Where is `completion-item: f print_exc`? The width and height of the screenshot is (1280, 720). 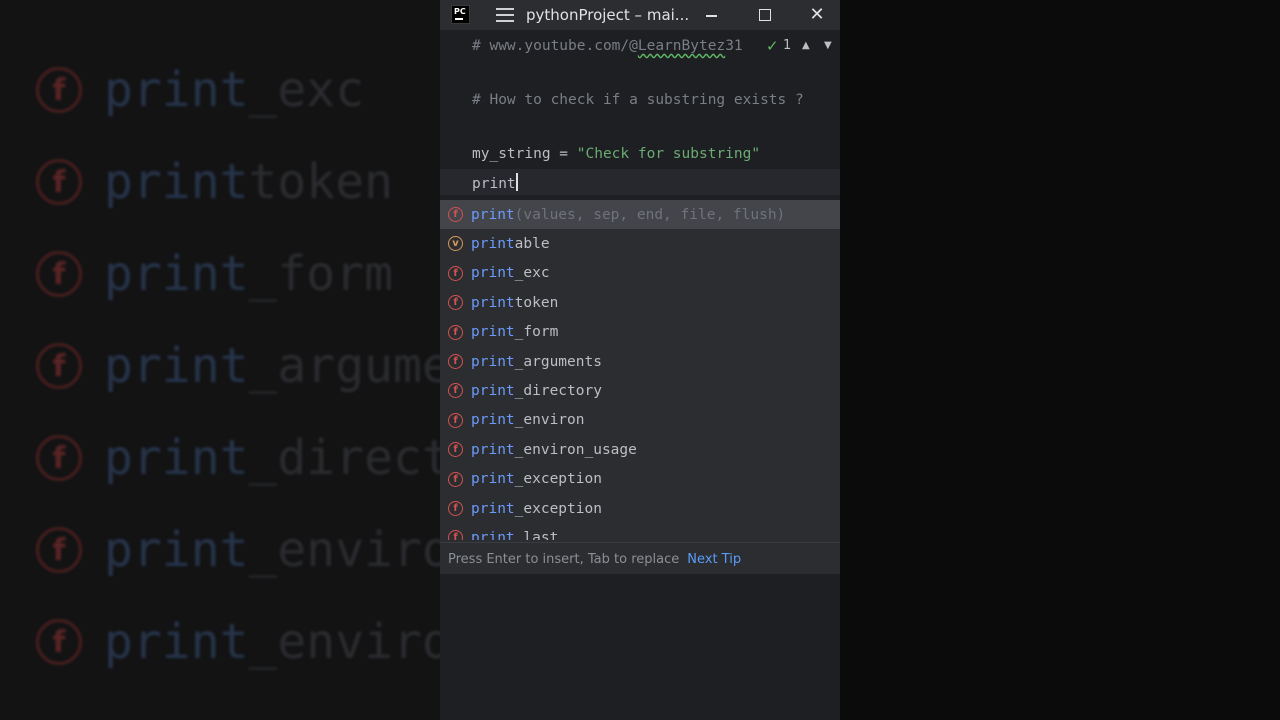
completion-item: f print_exc is located at coordinates (640, 273).